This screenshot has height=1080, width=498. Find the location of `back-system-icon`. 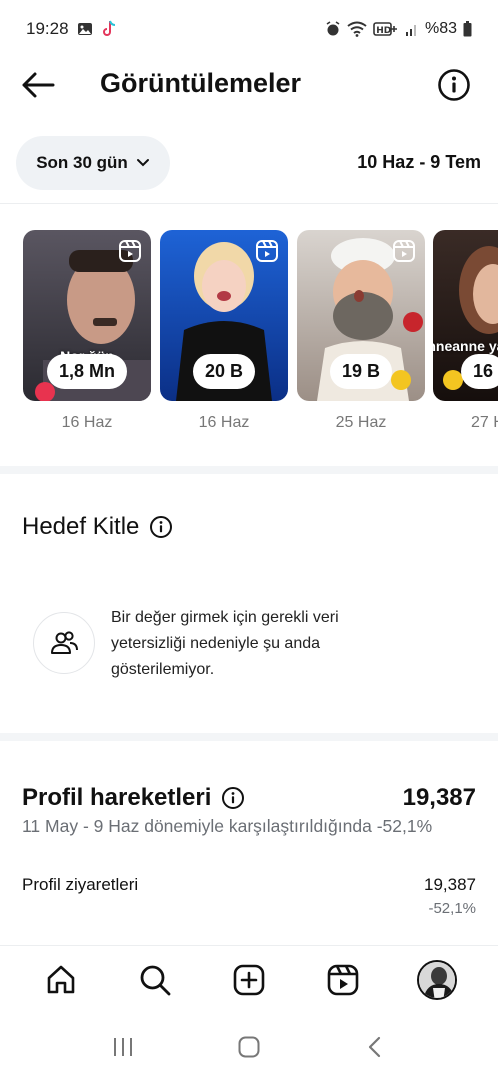

back-system-icon is located at coordinates (375, 1047).